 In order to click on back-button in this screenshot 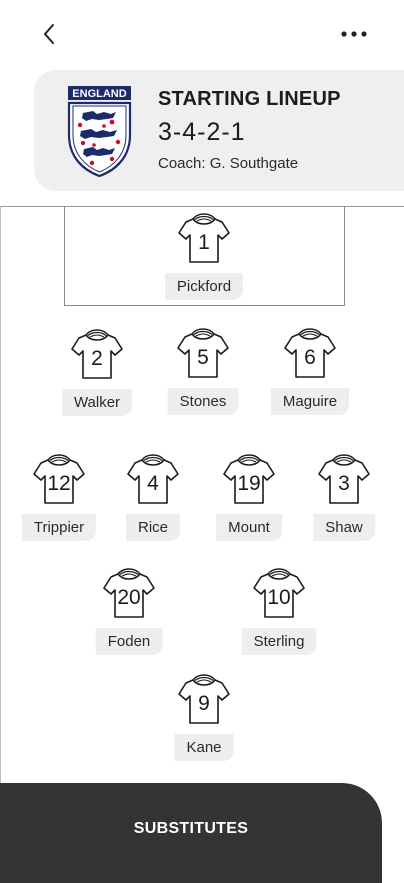, I will do `click(50, 34)`.